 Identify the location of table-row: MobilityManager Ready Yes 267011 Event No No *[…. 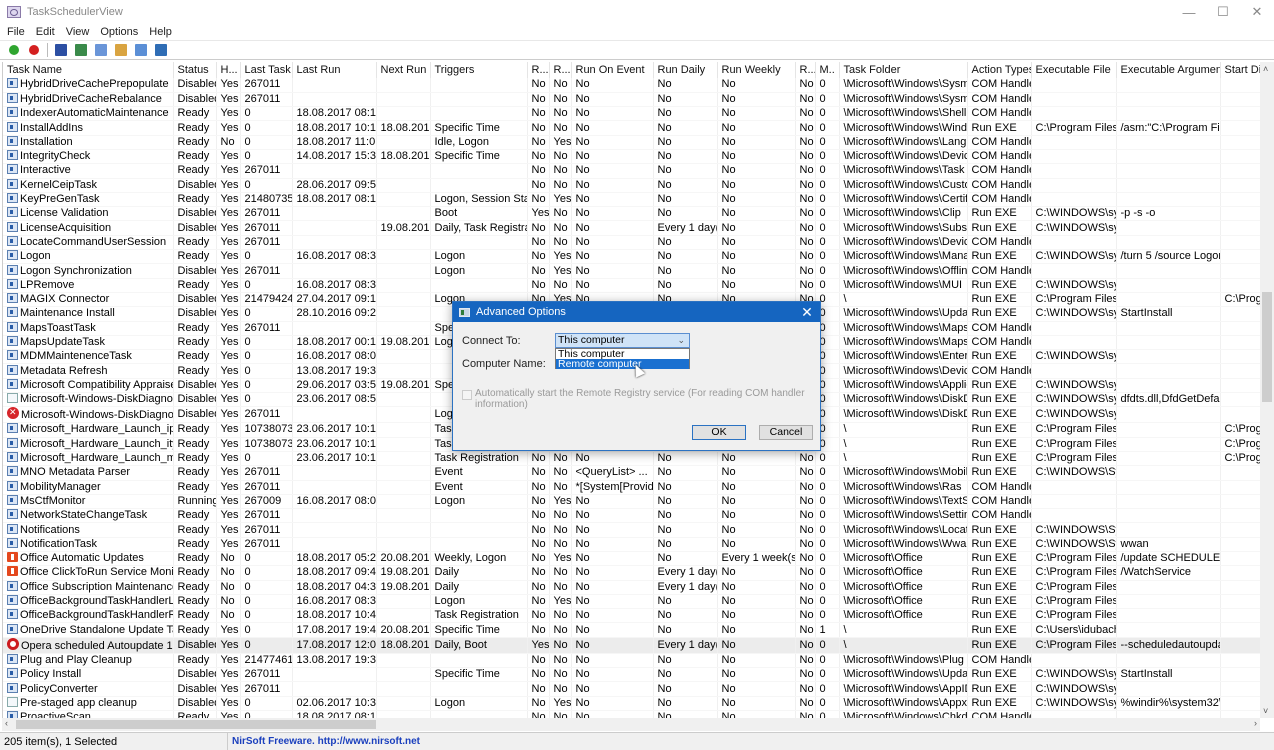
(631, 487).